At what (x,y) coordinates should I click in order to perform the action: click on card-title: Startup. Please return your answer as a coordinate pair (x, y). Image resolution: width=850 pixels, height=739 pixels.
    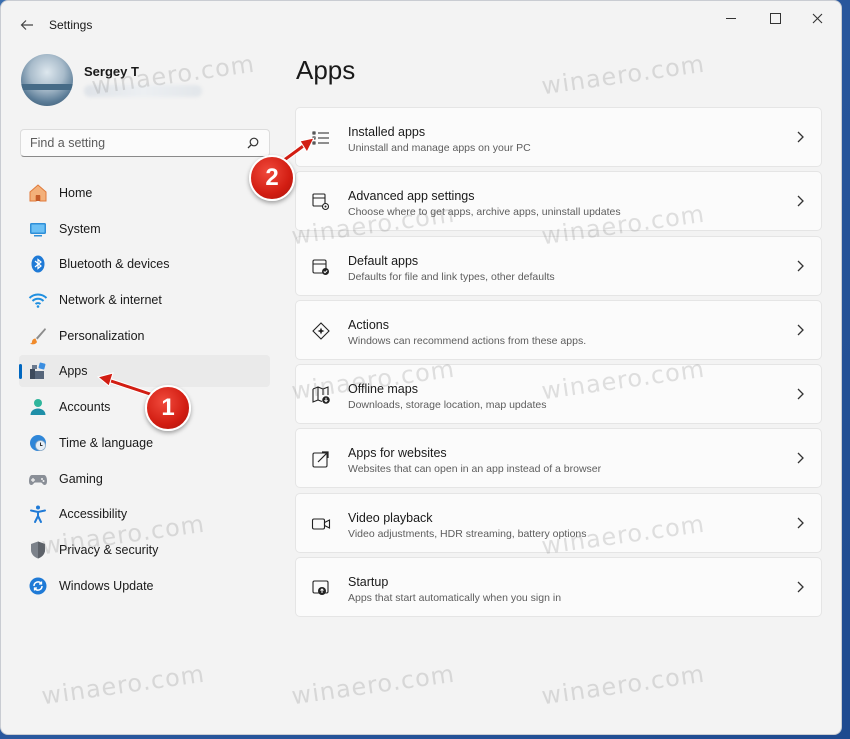
    Looking at the image, I should click on (368, 582).